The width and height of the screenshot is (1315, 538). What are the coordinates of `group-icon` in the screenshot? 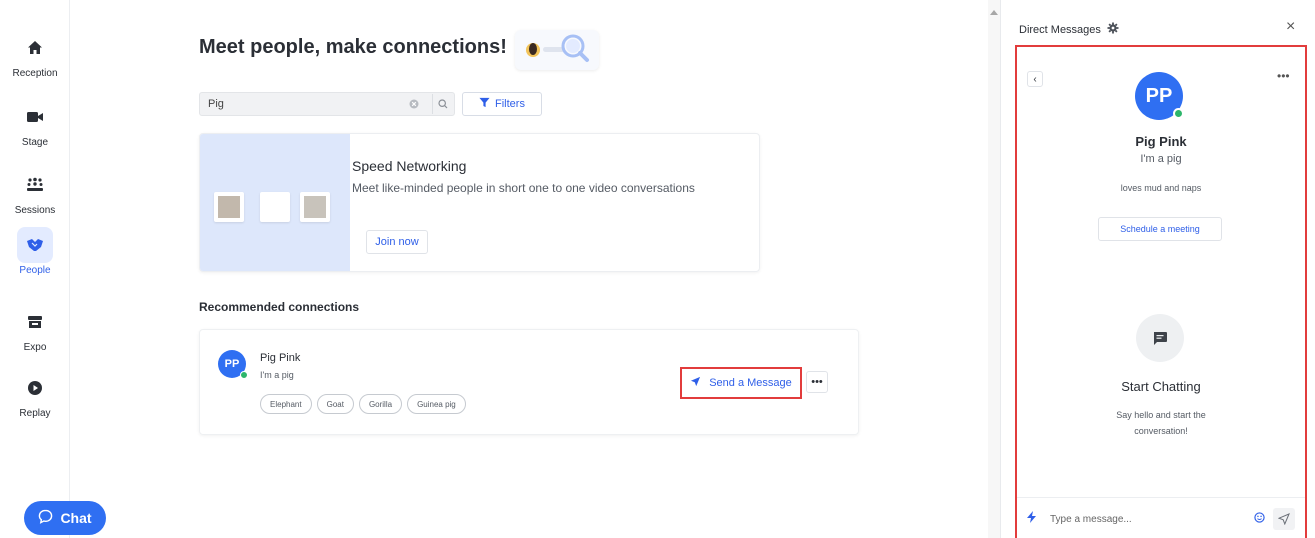 It's located at (35, 185).